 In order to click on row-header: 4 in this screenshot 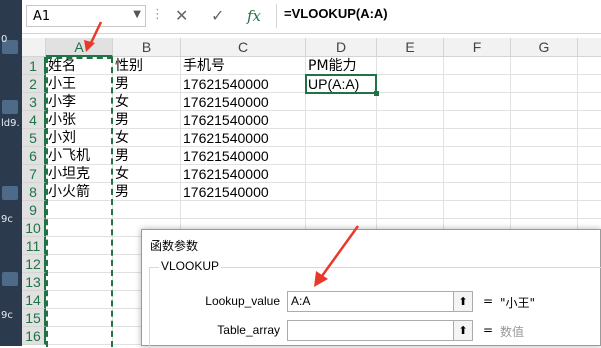, I will do `click(34, 120)`.